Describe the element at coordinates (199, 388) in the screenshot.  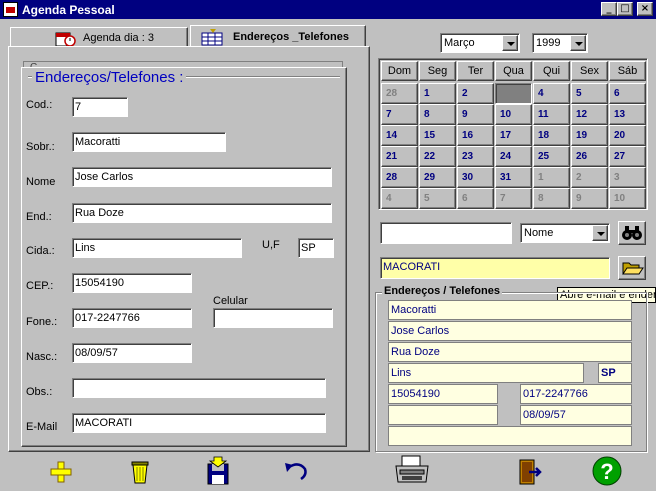
I see `obs-field` at that location.